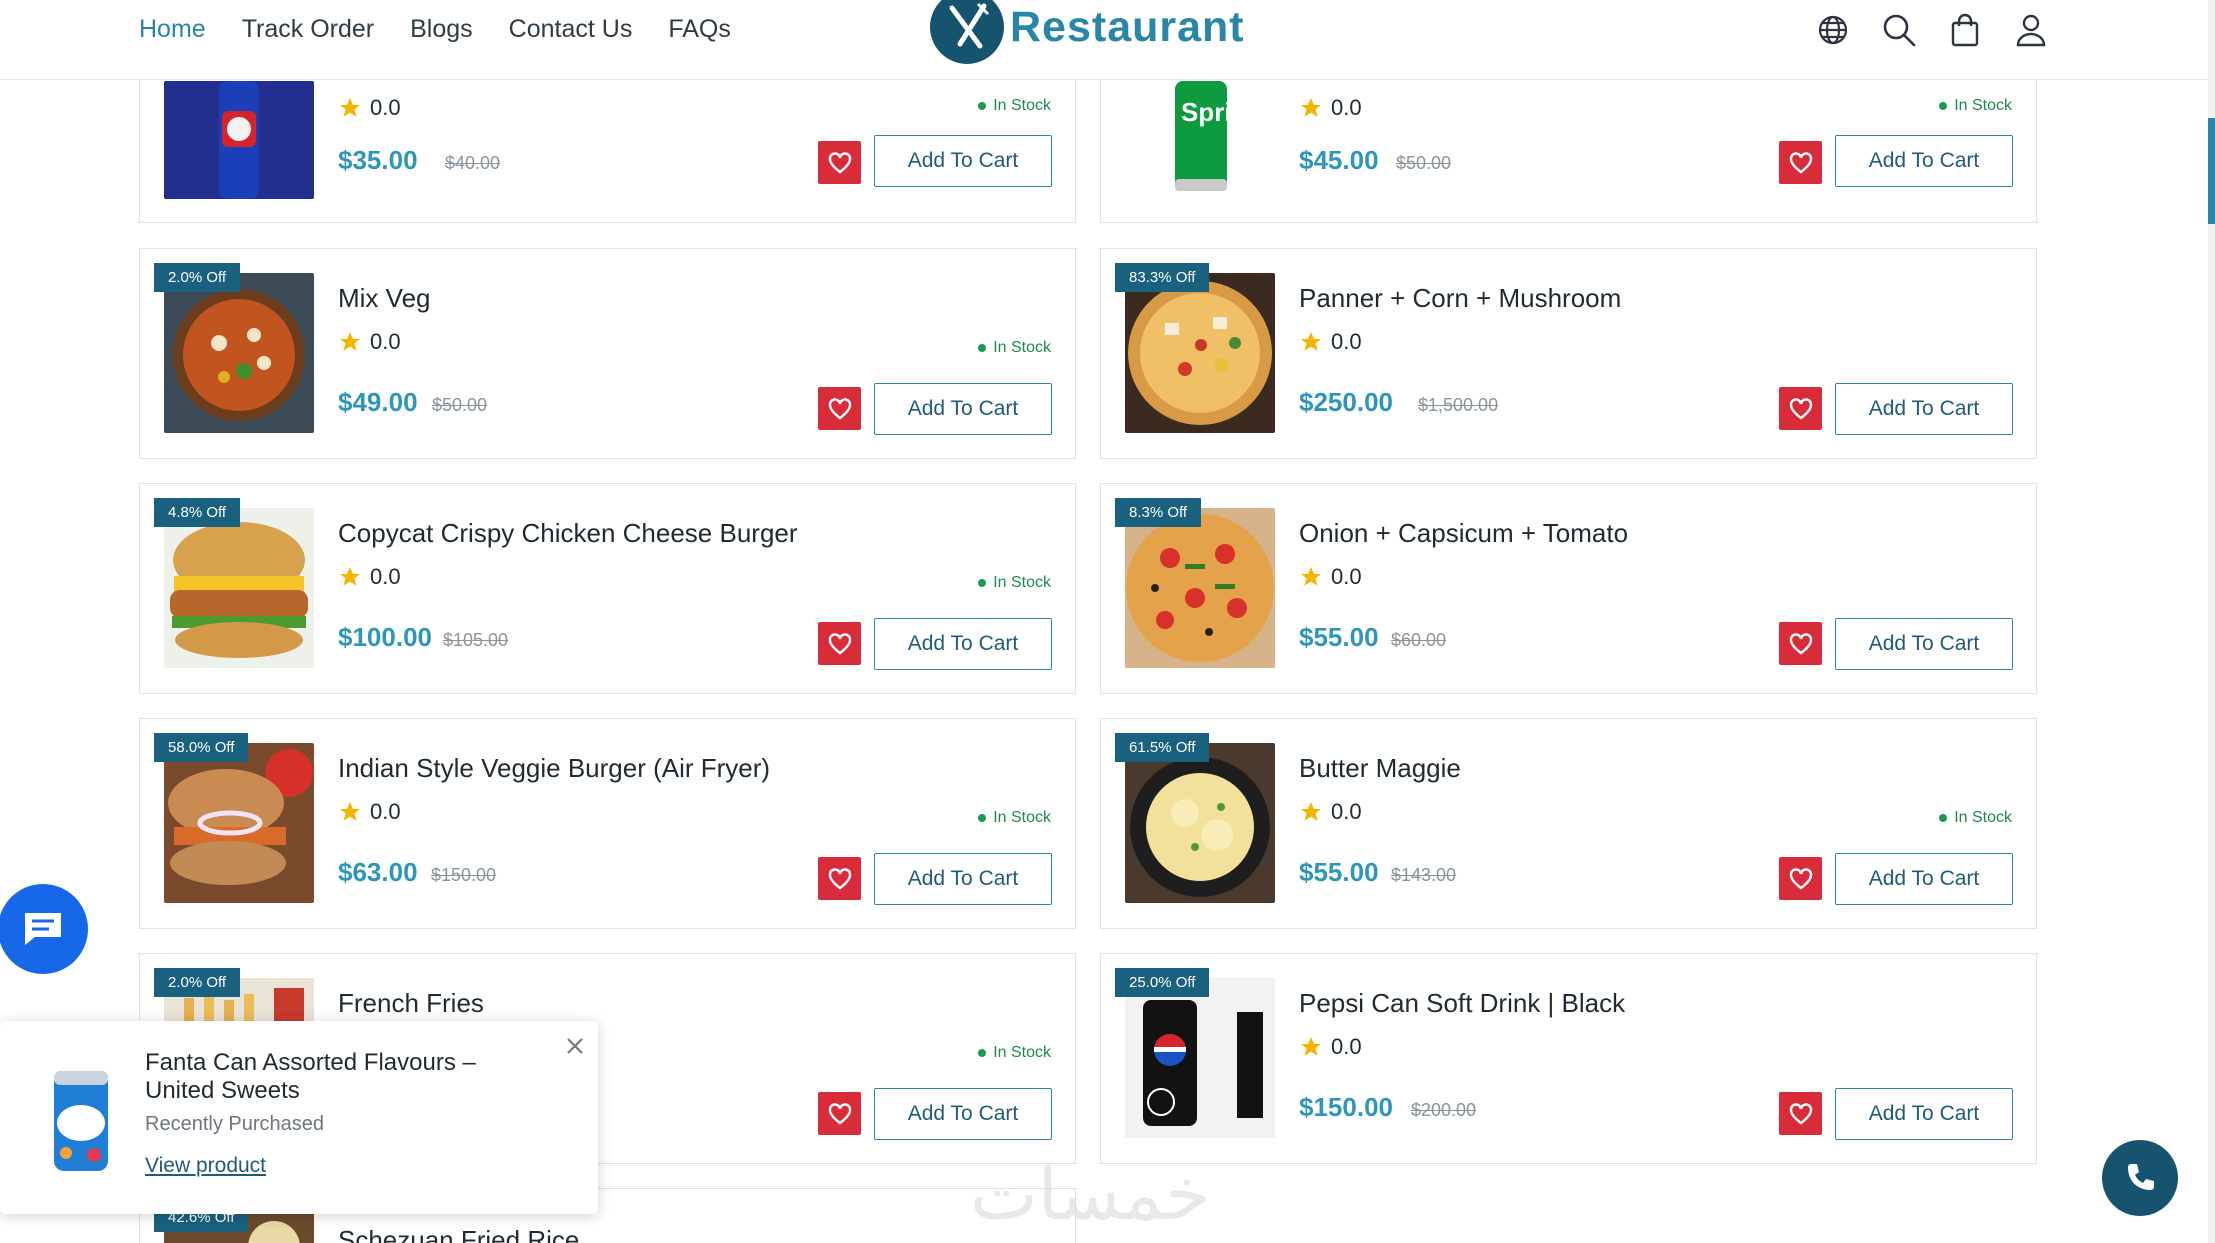 This screenshot has height=1243, width=2215. What do you see at coordinates (378, 160) in the screenshot?
I see `product-price: $35.00` at bounding box center [378, 160].